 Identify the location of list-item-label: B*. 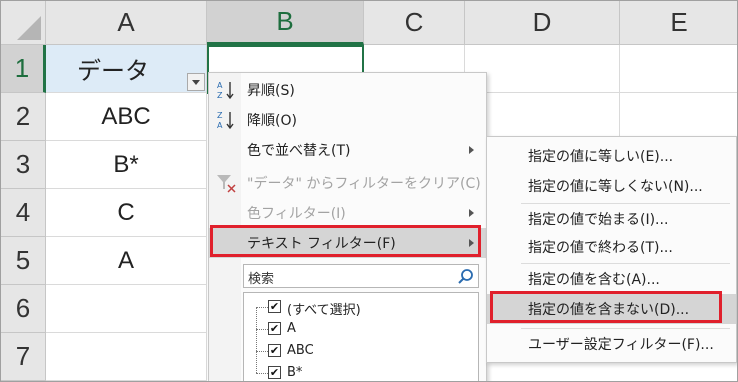
(295, 372).